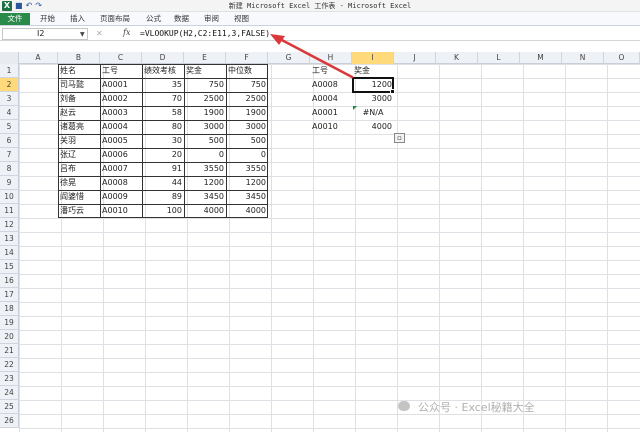  I want to click on row-header-8: 8, so click(9, 169).